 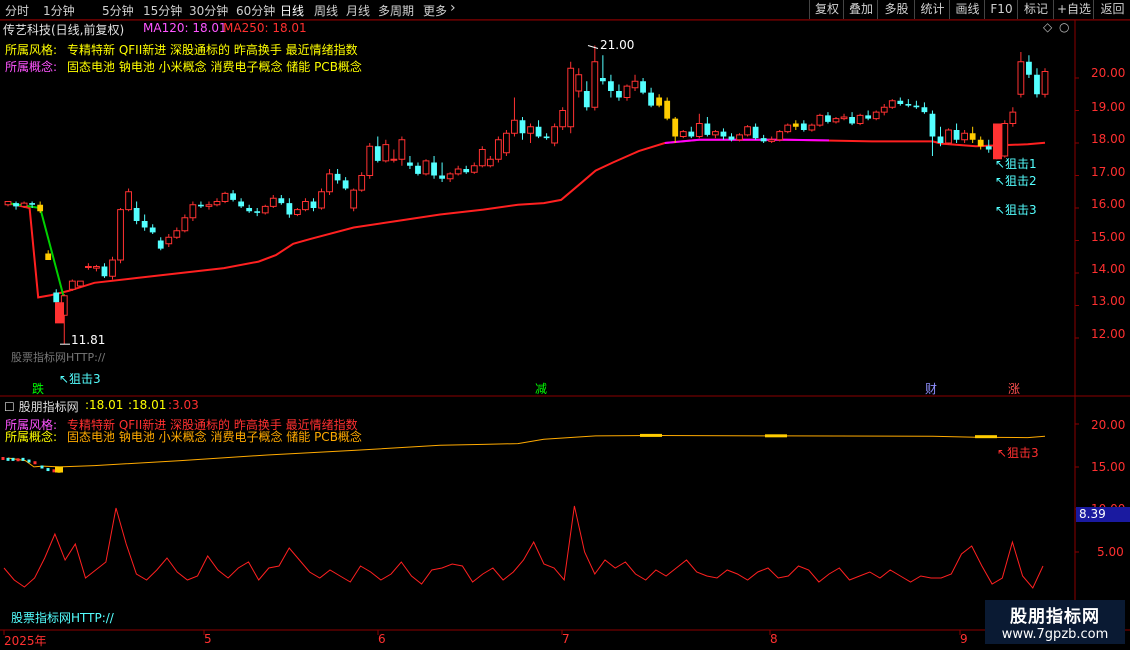 I want to click on x-label-jun: 6, so click(x=382, y=639).